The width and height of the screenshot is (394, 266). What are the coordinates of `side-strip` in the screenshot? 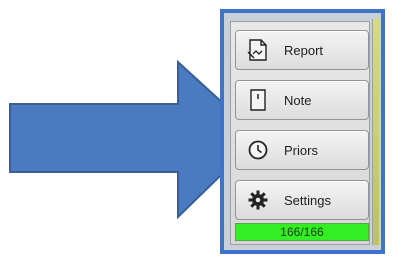 It's located at (375, 132).